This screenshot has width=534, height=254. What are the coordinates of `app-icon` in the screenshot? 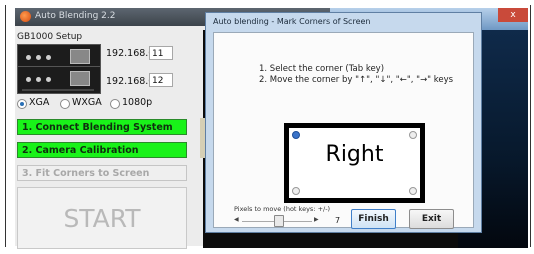 It's located at (25, 16).